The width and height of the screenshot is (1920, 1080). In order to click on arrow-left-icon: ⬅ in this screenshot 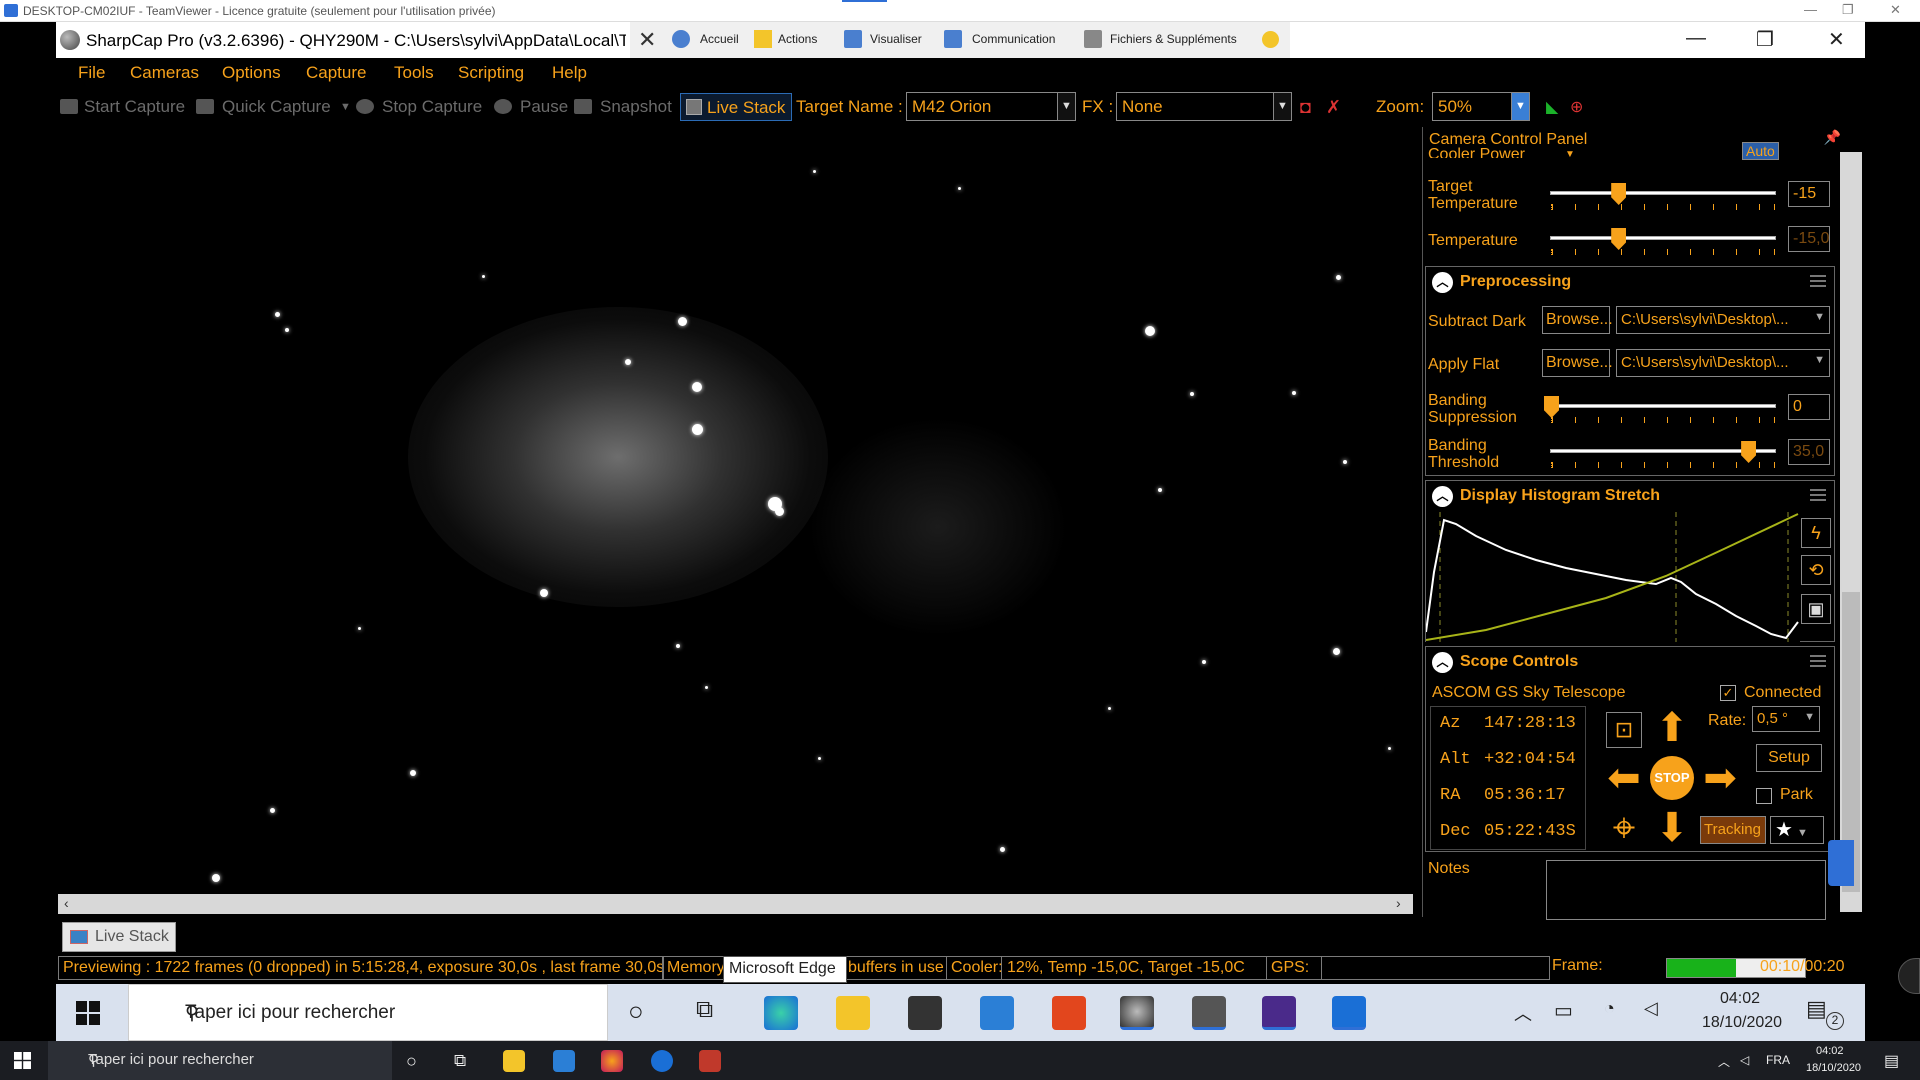, I will do `click(1624, 778)`.